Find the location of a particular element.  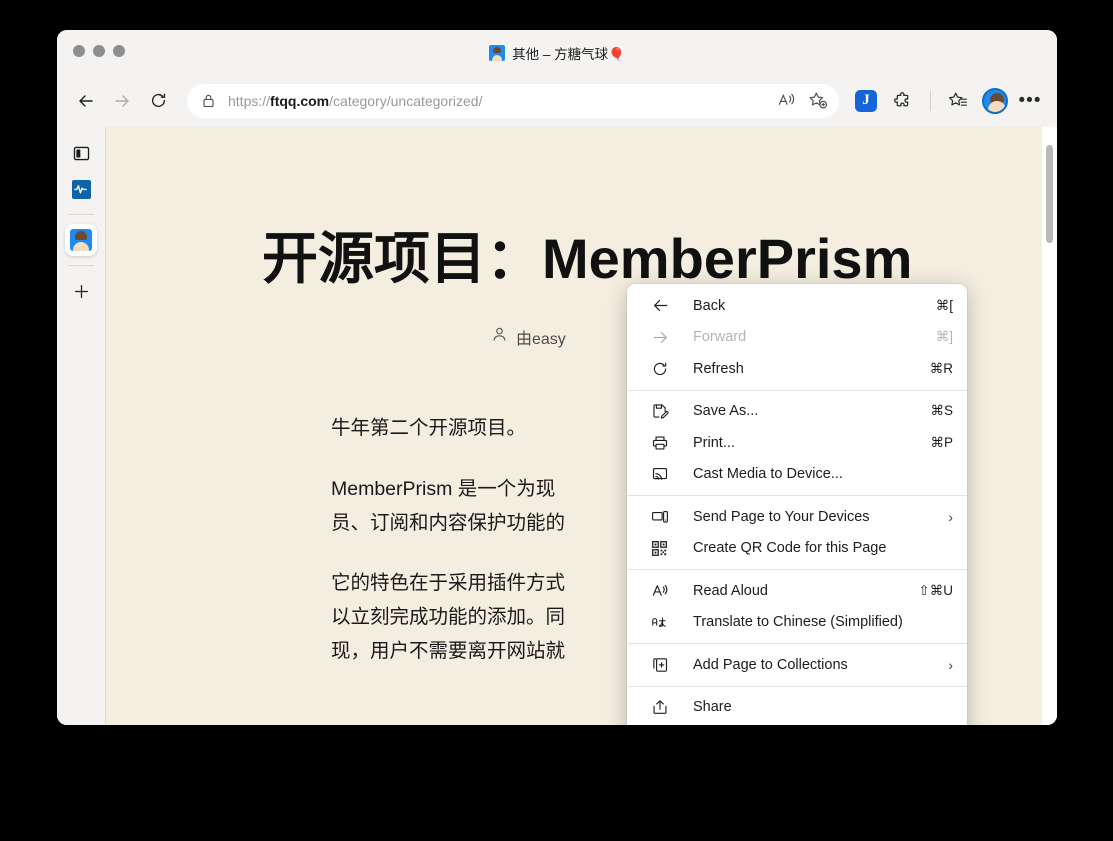

menu-item-forward: Forward ⌘] is located at coordinates (797, 338).